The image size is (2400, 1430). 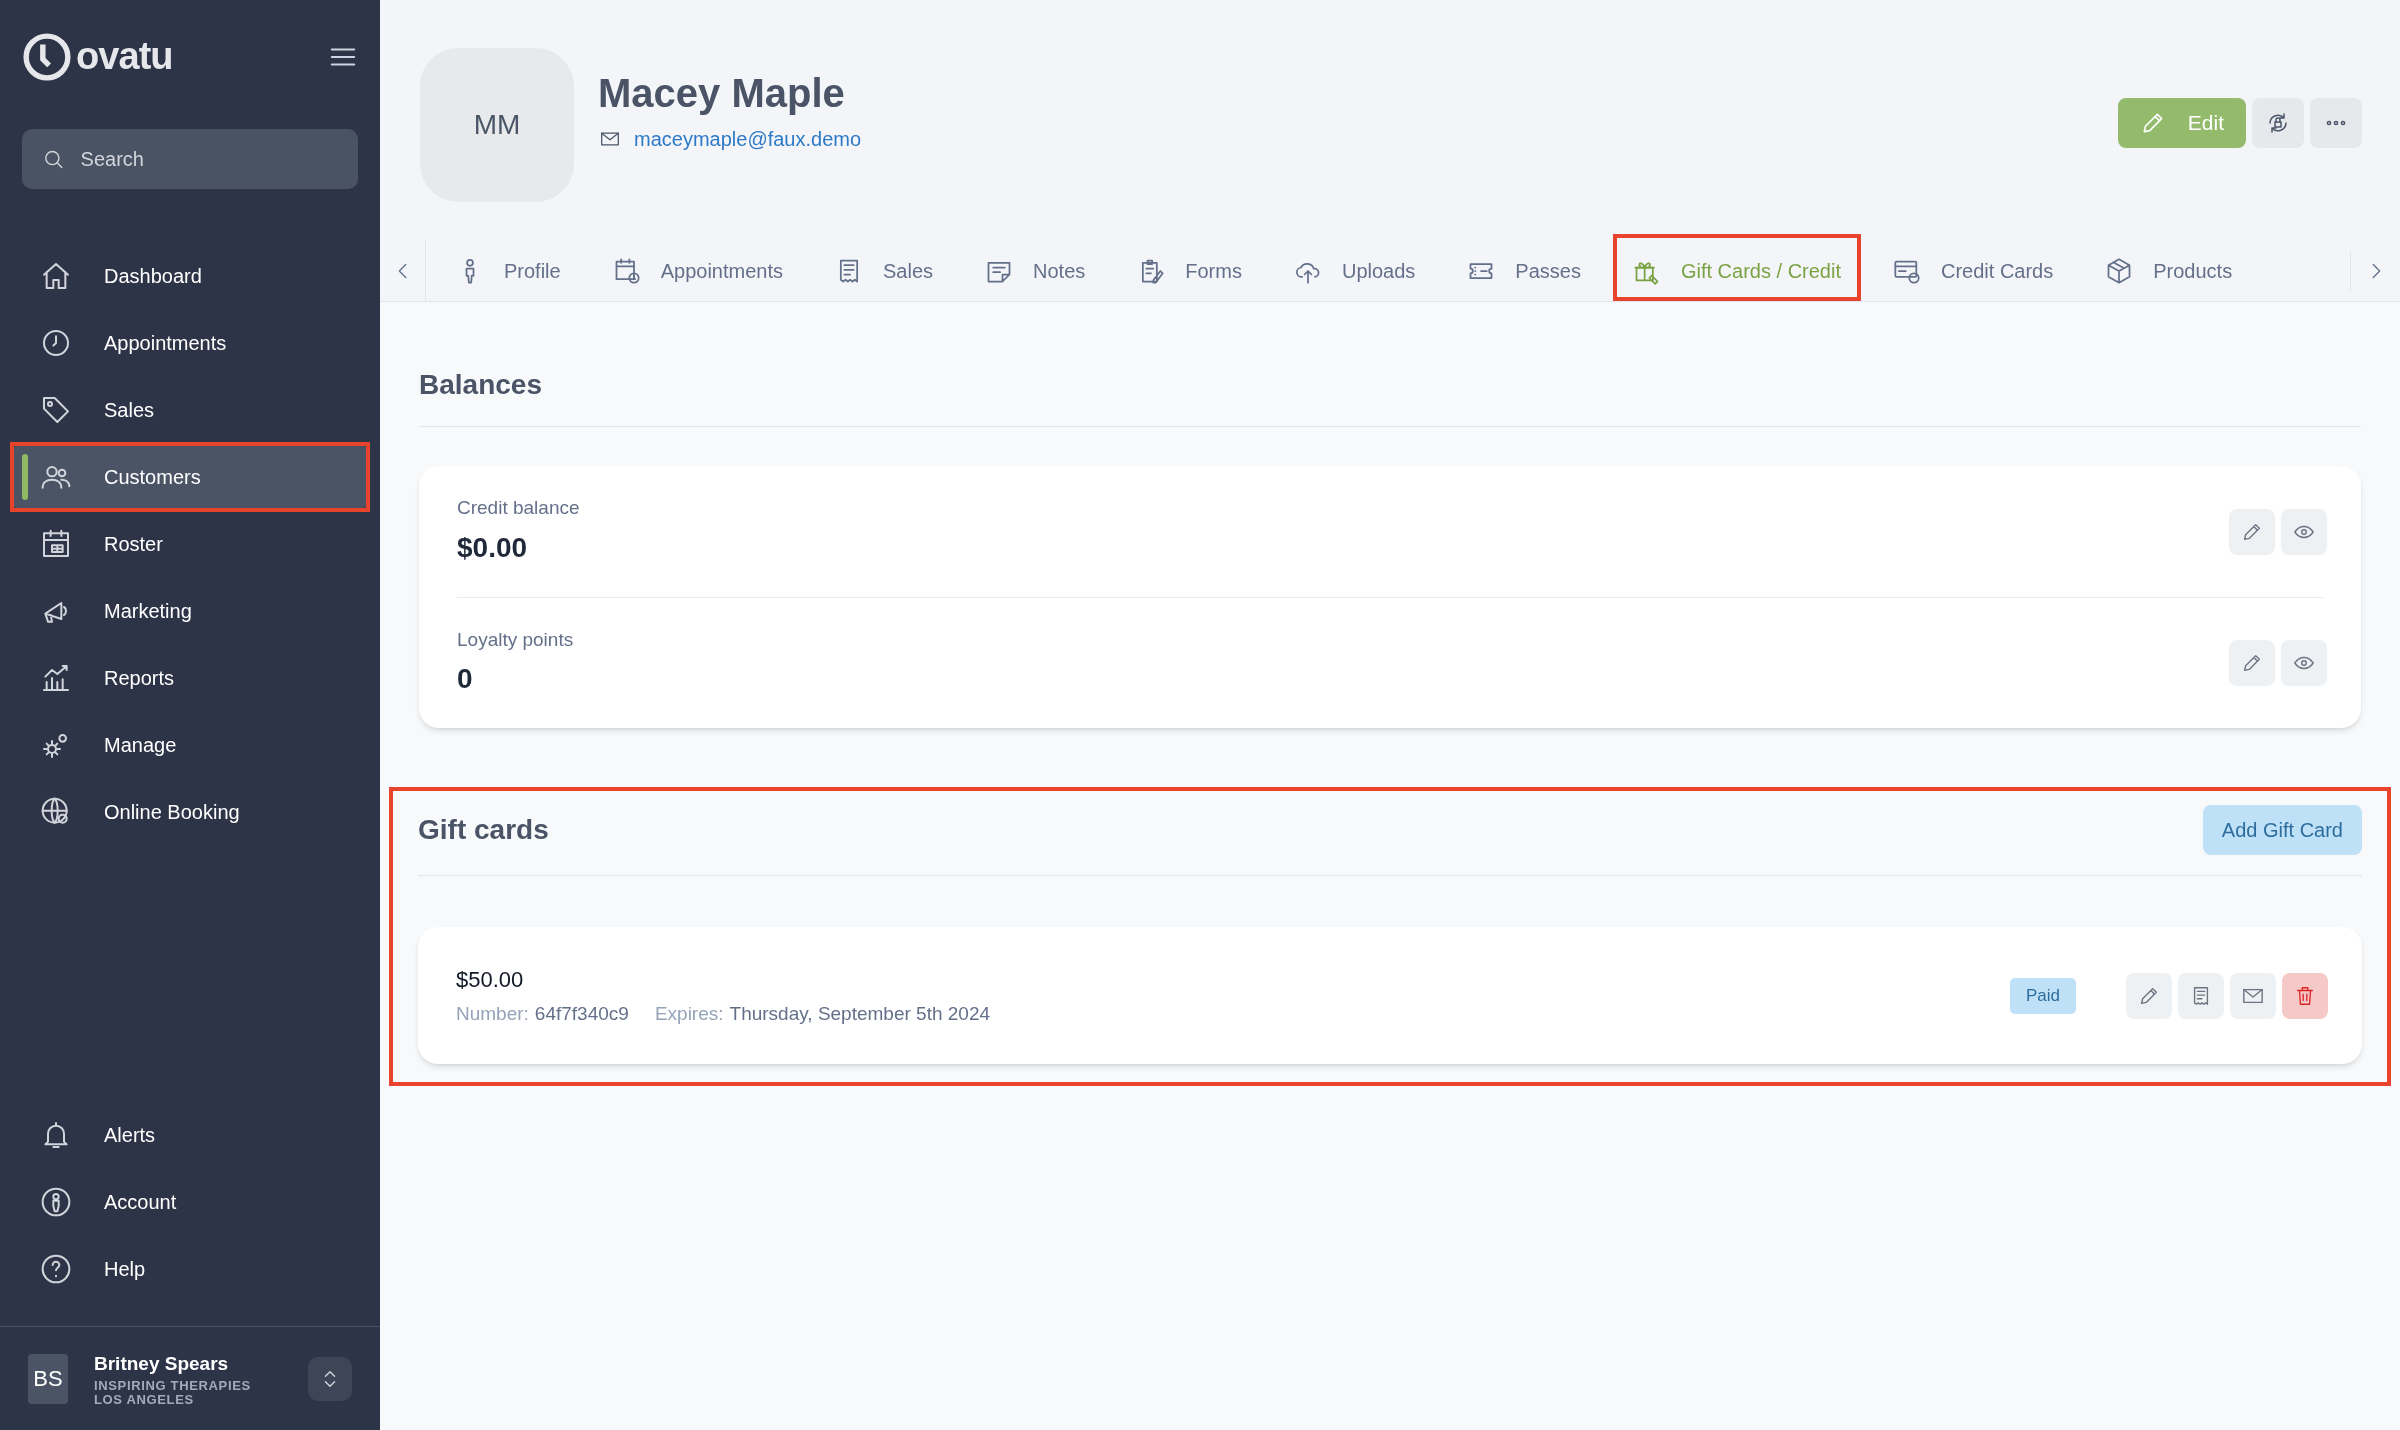 I want to click on expiry-date: Thursday, September 5th 2024, so click(x=860, y=1013).